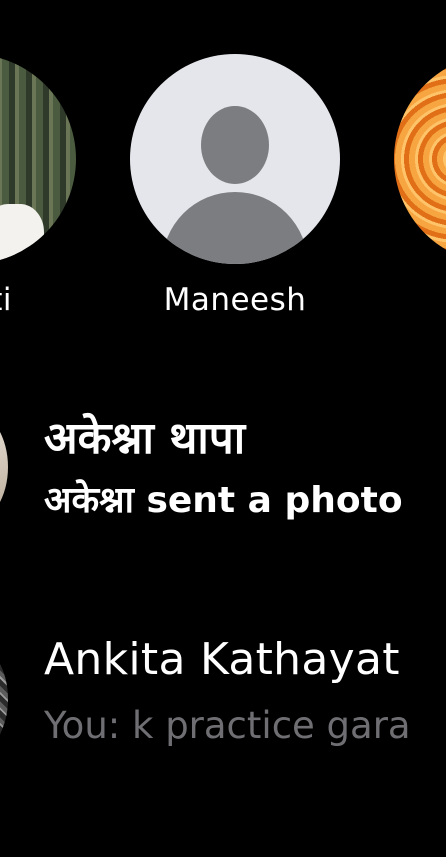 The width and height of the screenshot is (446, 857). I want to click on default-avatar, so click(235, 159).